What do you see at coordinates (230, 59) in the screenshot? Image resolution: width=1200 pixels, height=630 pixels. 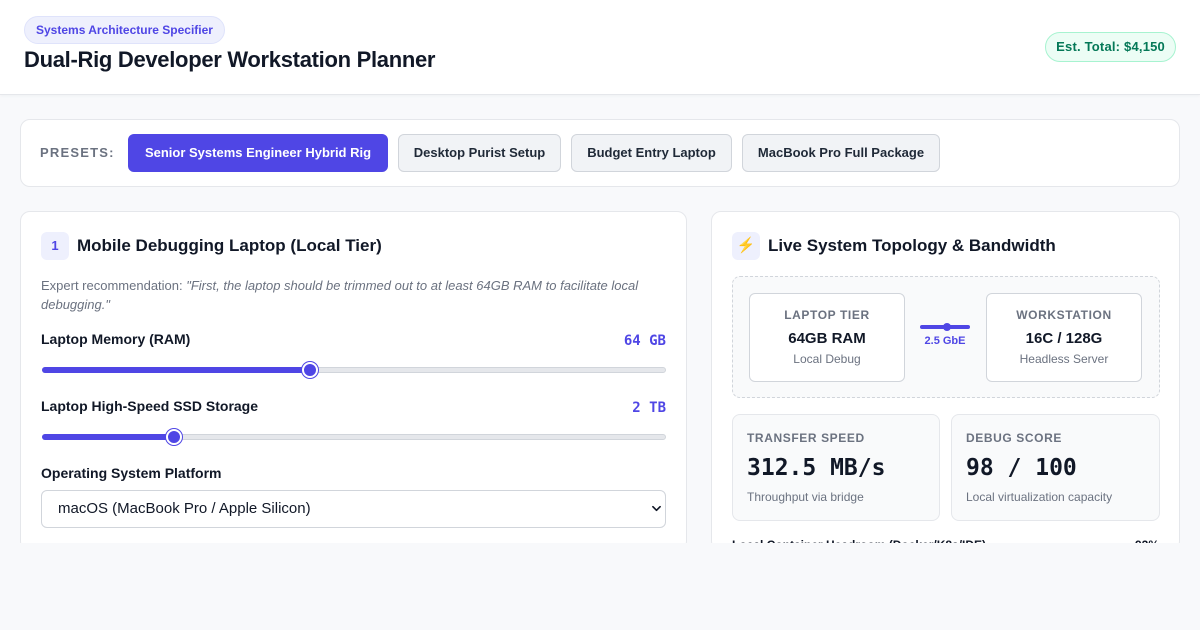 I see `page-title: Dual-Rig Developer Workstation Planner` at bounding box center [230, 59].